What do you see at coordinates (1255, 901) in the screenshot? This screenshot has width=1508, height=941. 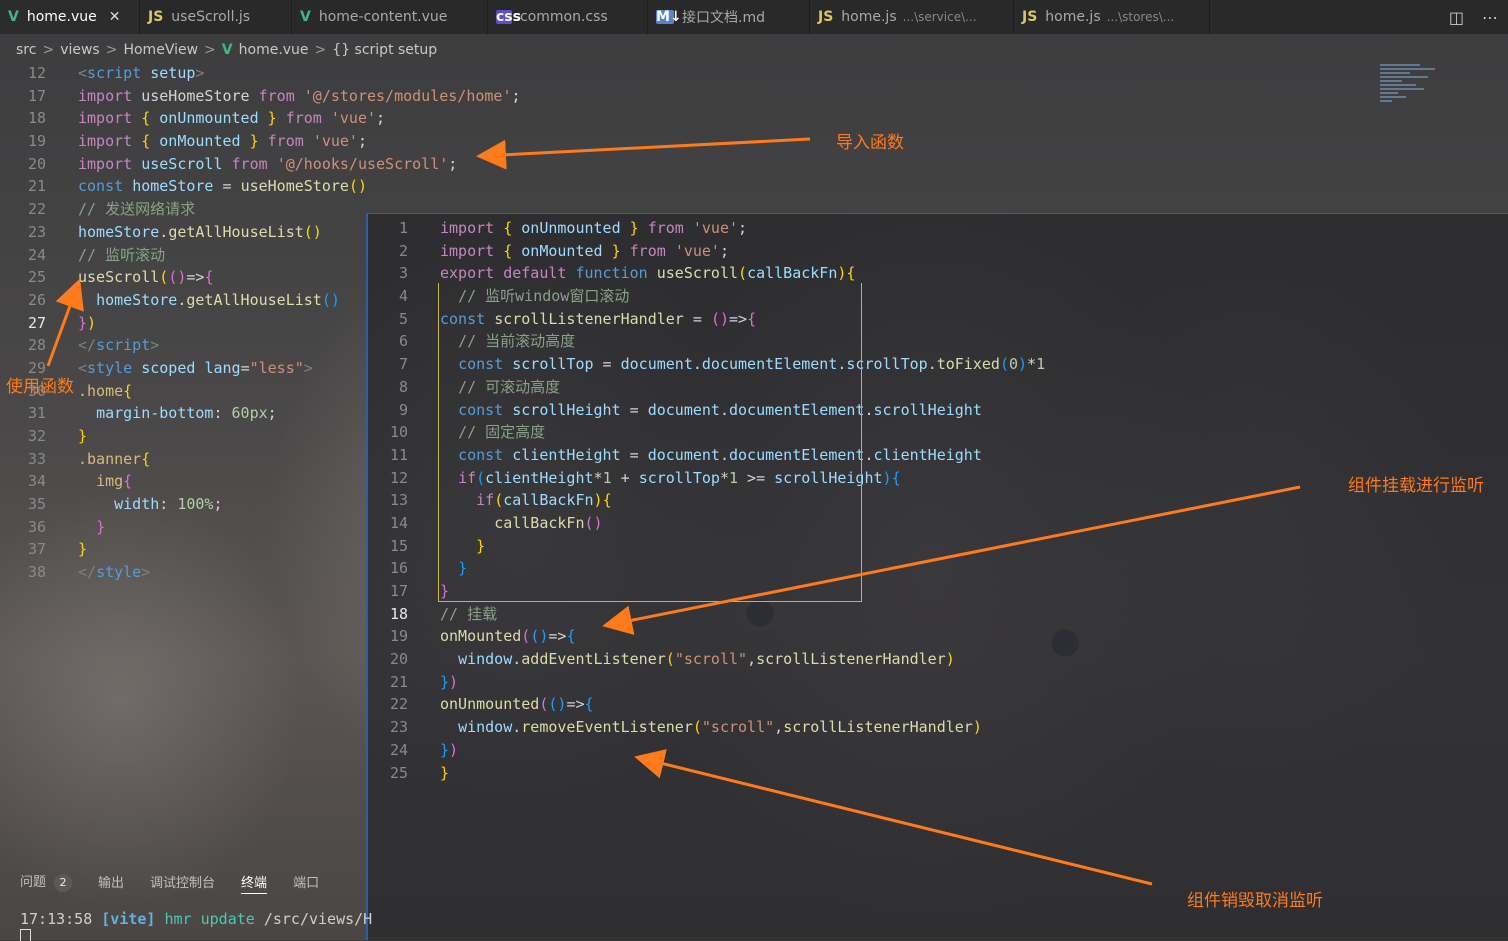 I see `annotation-unmount: 组件销毁取消监听` at bounding box center [1255, 901].